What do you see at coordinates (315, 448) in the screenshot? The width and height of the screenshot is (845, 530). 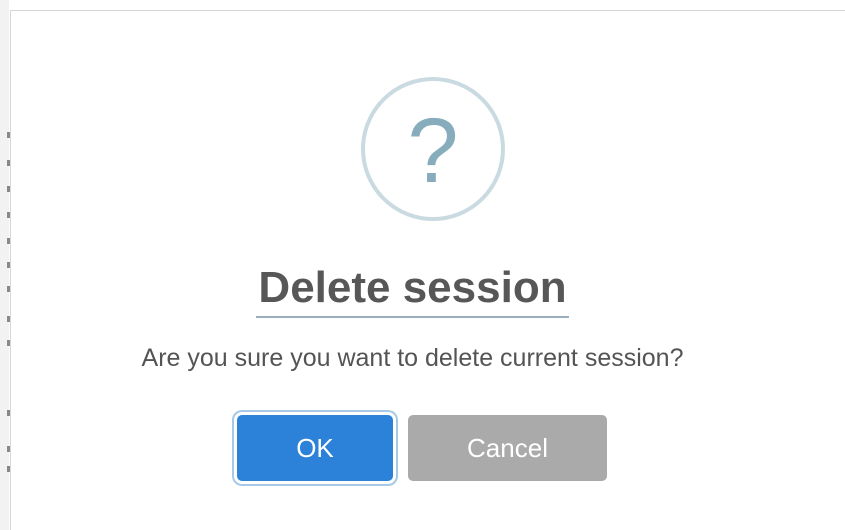 I see `ok-button: OK` at bounding box center [315, 448].